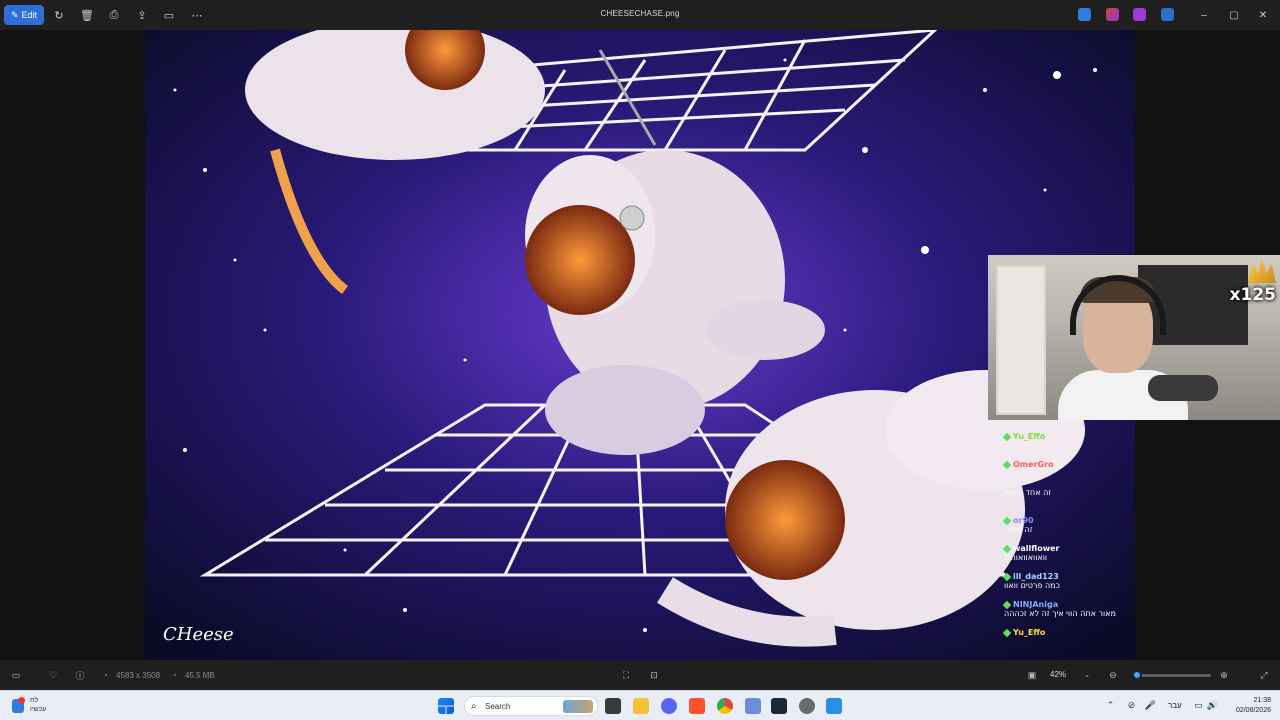  What do you see at coordinates (1204, 15) in the screenshot?
I see `minimize-icon: –` at bounding box center [1204, 15].